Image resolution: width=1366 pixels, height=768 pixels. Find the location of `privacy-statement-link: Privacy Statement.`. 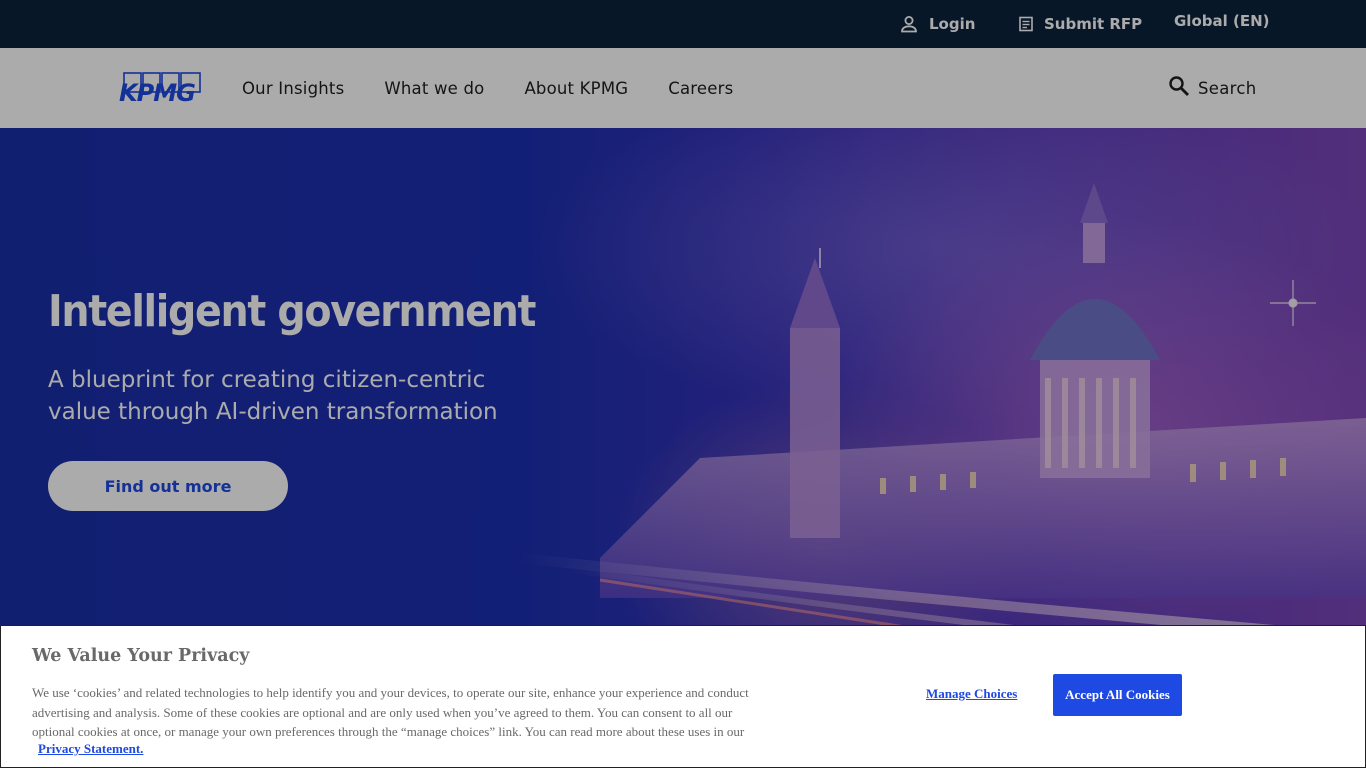

privacy-statement-link: Privacy Statement. is located at coordinates (90, 749).